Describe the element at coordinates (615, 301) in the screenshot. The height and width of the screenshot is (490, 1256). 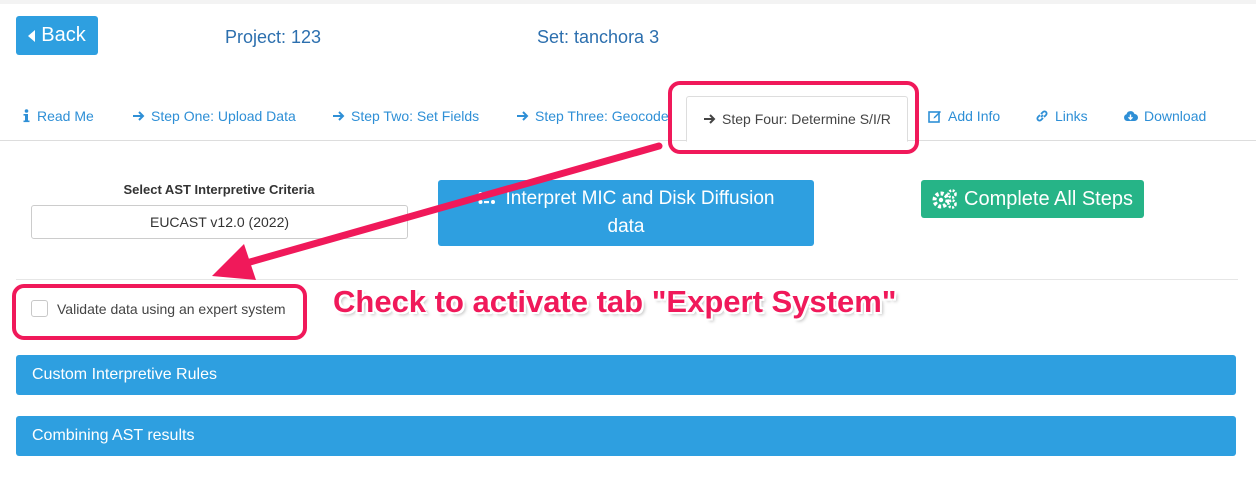
I see `annotation-text: Check to activate tab "Expert System"` at that location.